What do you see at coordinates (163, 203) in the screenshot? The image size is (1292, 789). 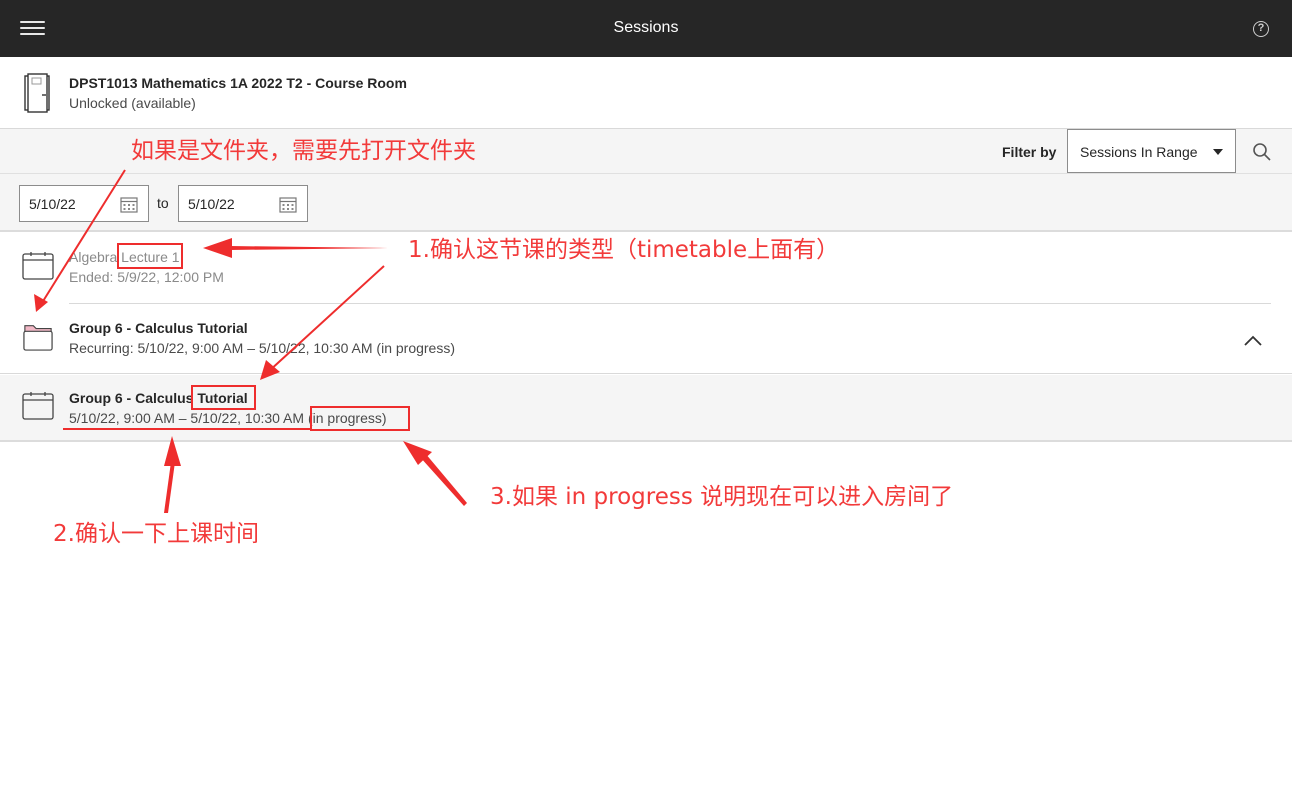 I see `date-range-to-label: to` at bounding box center [163, 203].